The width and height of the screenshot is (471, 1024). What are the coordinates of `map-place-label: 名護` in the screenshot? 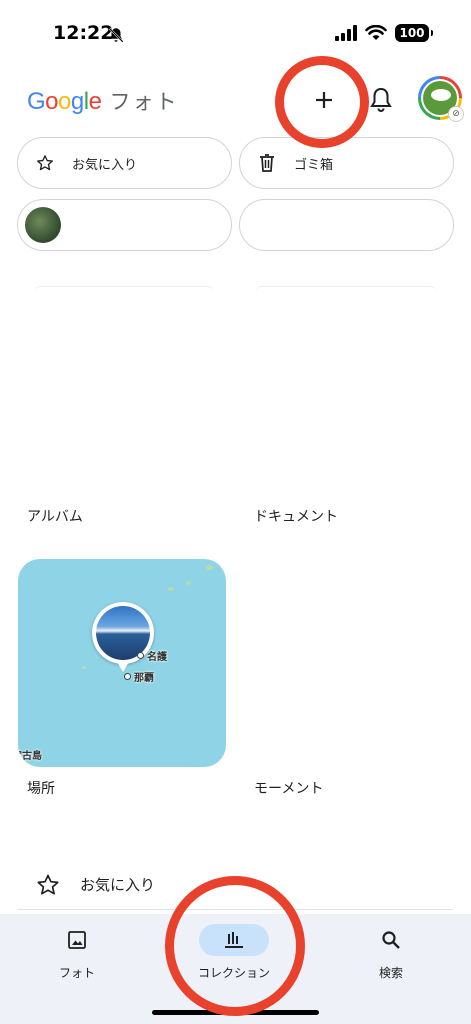 It's located at (157, 657).